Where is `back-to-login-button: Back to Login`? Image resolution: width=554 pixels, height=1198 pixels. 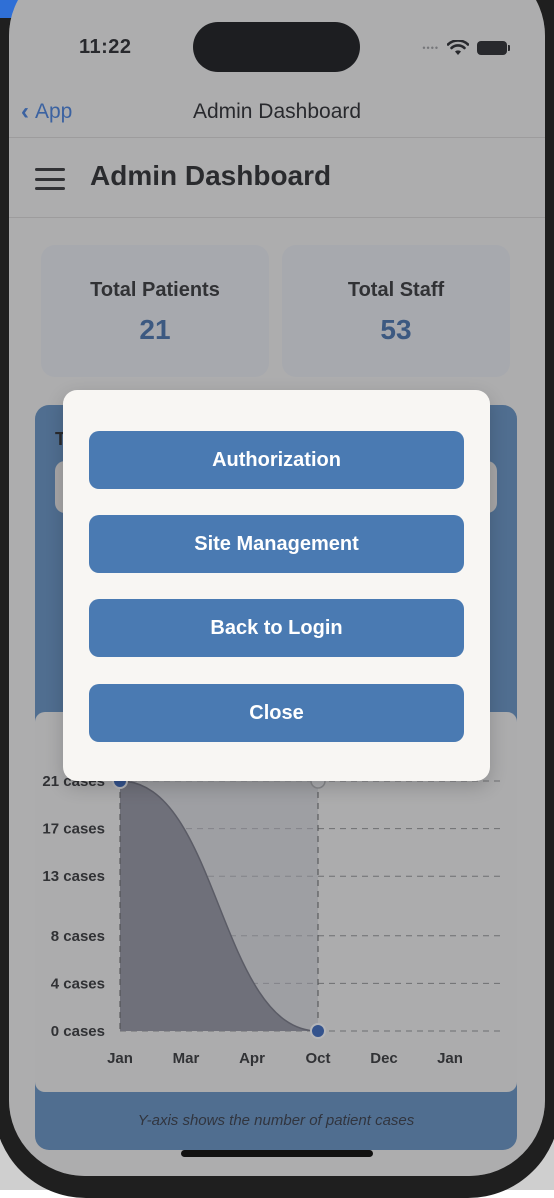 back-to-login-button: Back to Login is located at coordinates (276, 628).